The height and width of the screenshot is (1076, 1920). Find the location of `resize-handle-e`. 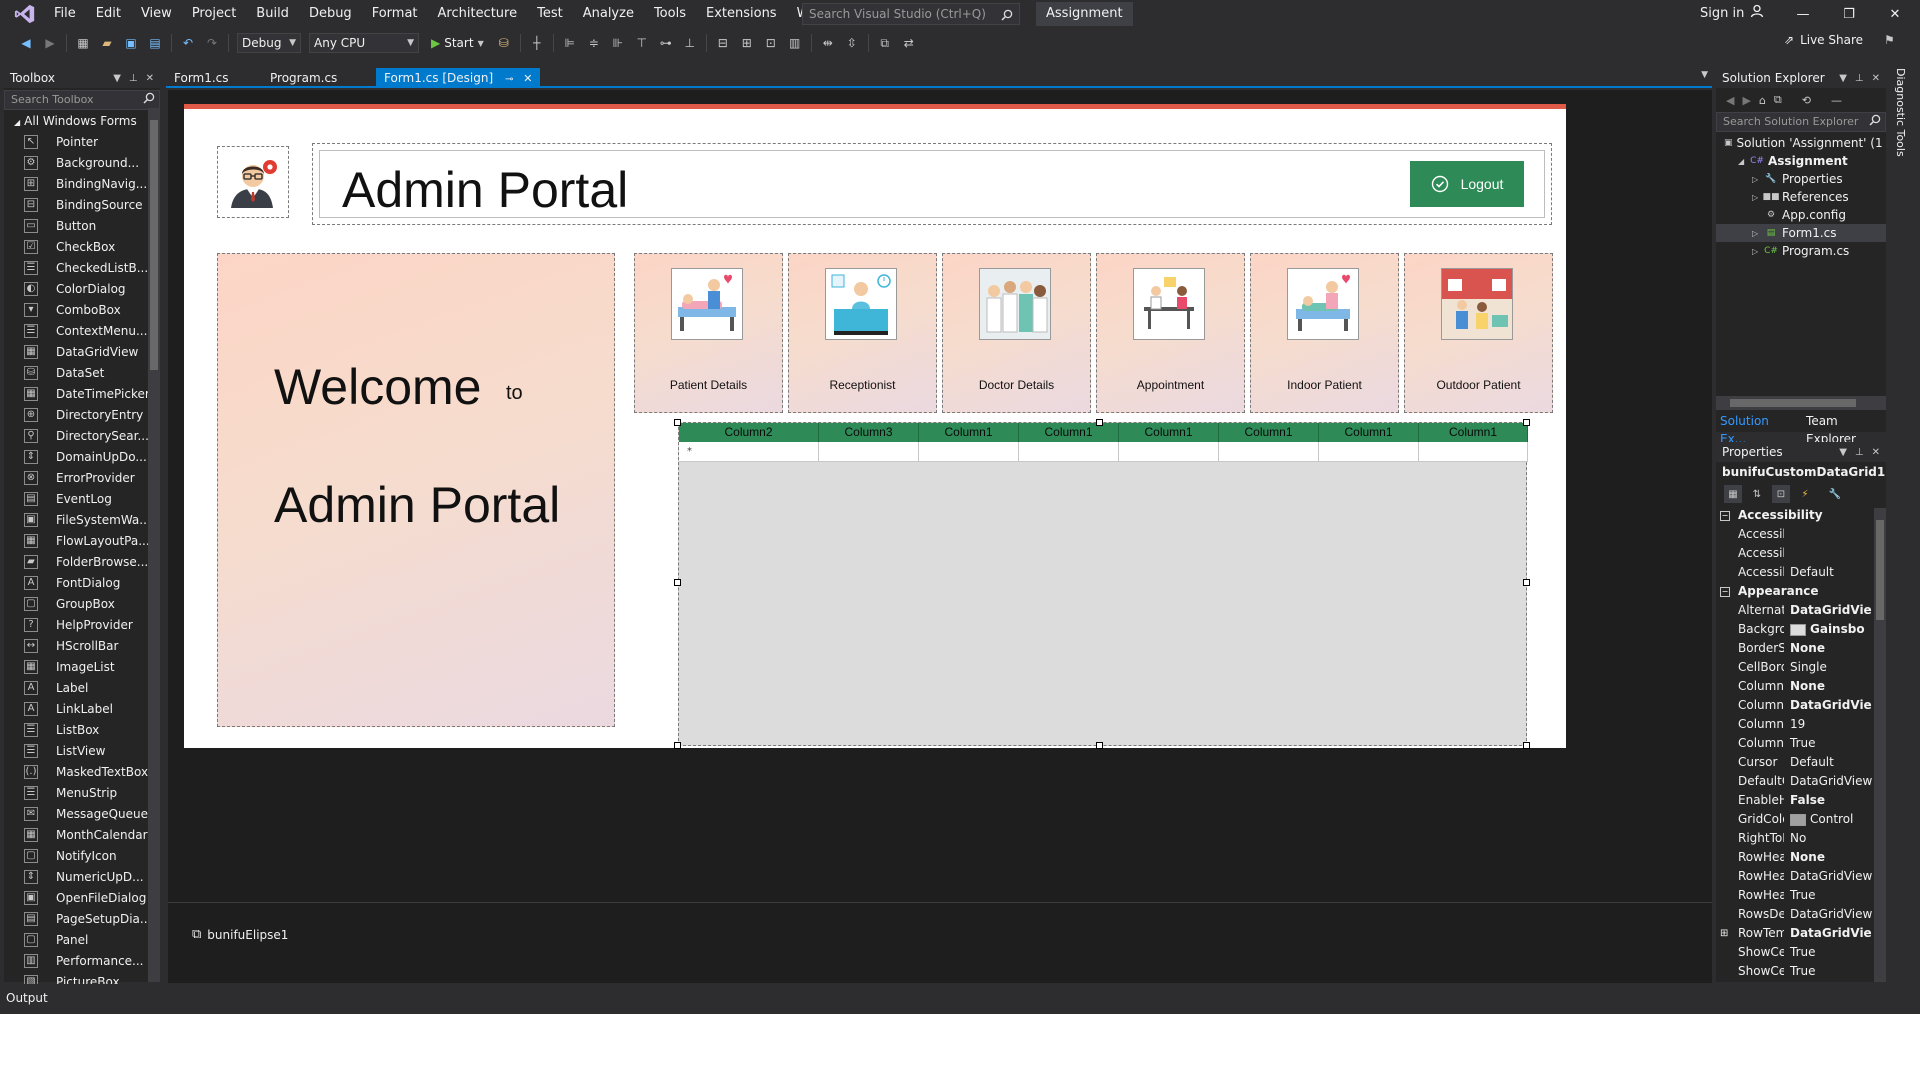

resize-handle-e is located at coordinates (1526, 582).